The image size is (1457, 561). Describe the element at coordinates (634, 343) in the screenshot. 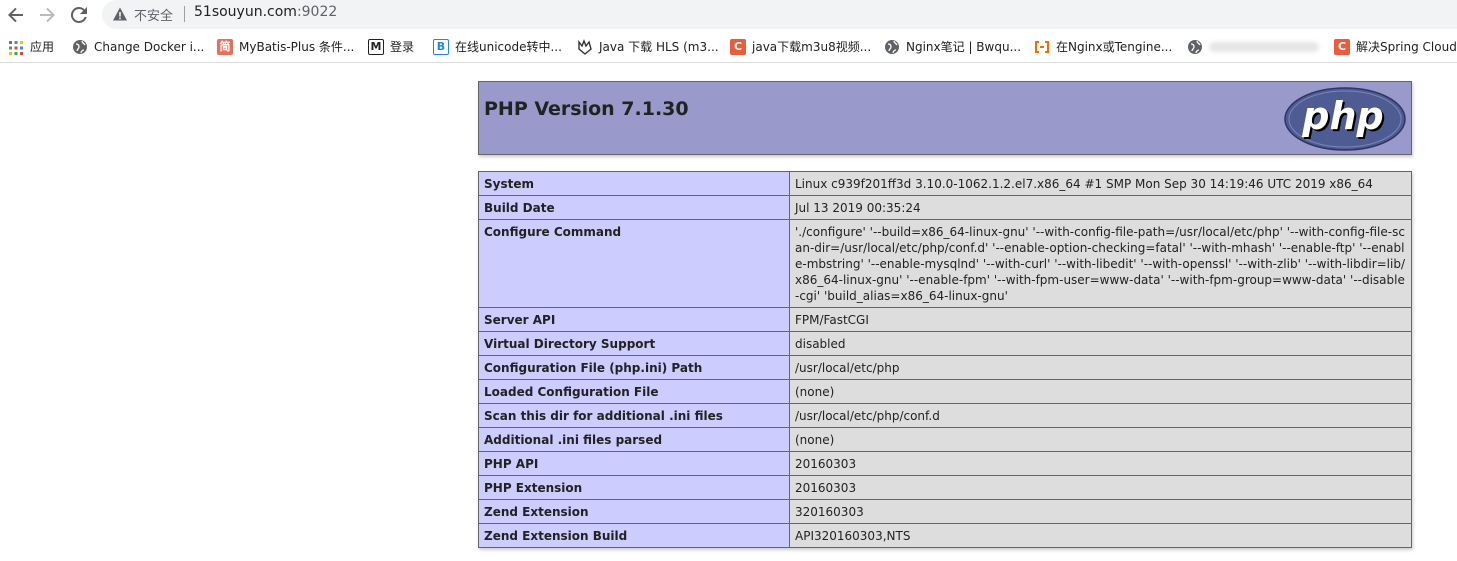

I see `setting-name: Virtual Directory Support` at that location.